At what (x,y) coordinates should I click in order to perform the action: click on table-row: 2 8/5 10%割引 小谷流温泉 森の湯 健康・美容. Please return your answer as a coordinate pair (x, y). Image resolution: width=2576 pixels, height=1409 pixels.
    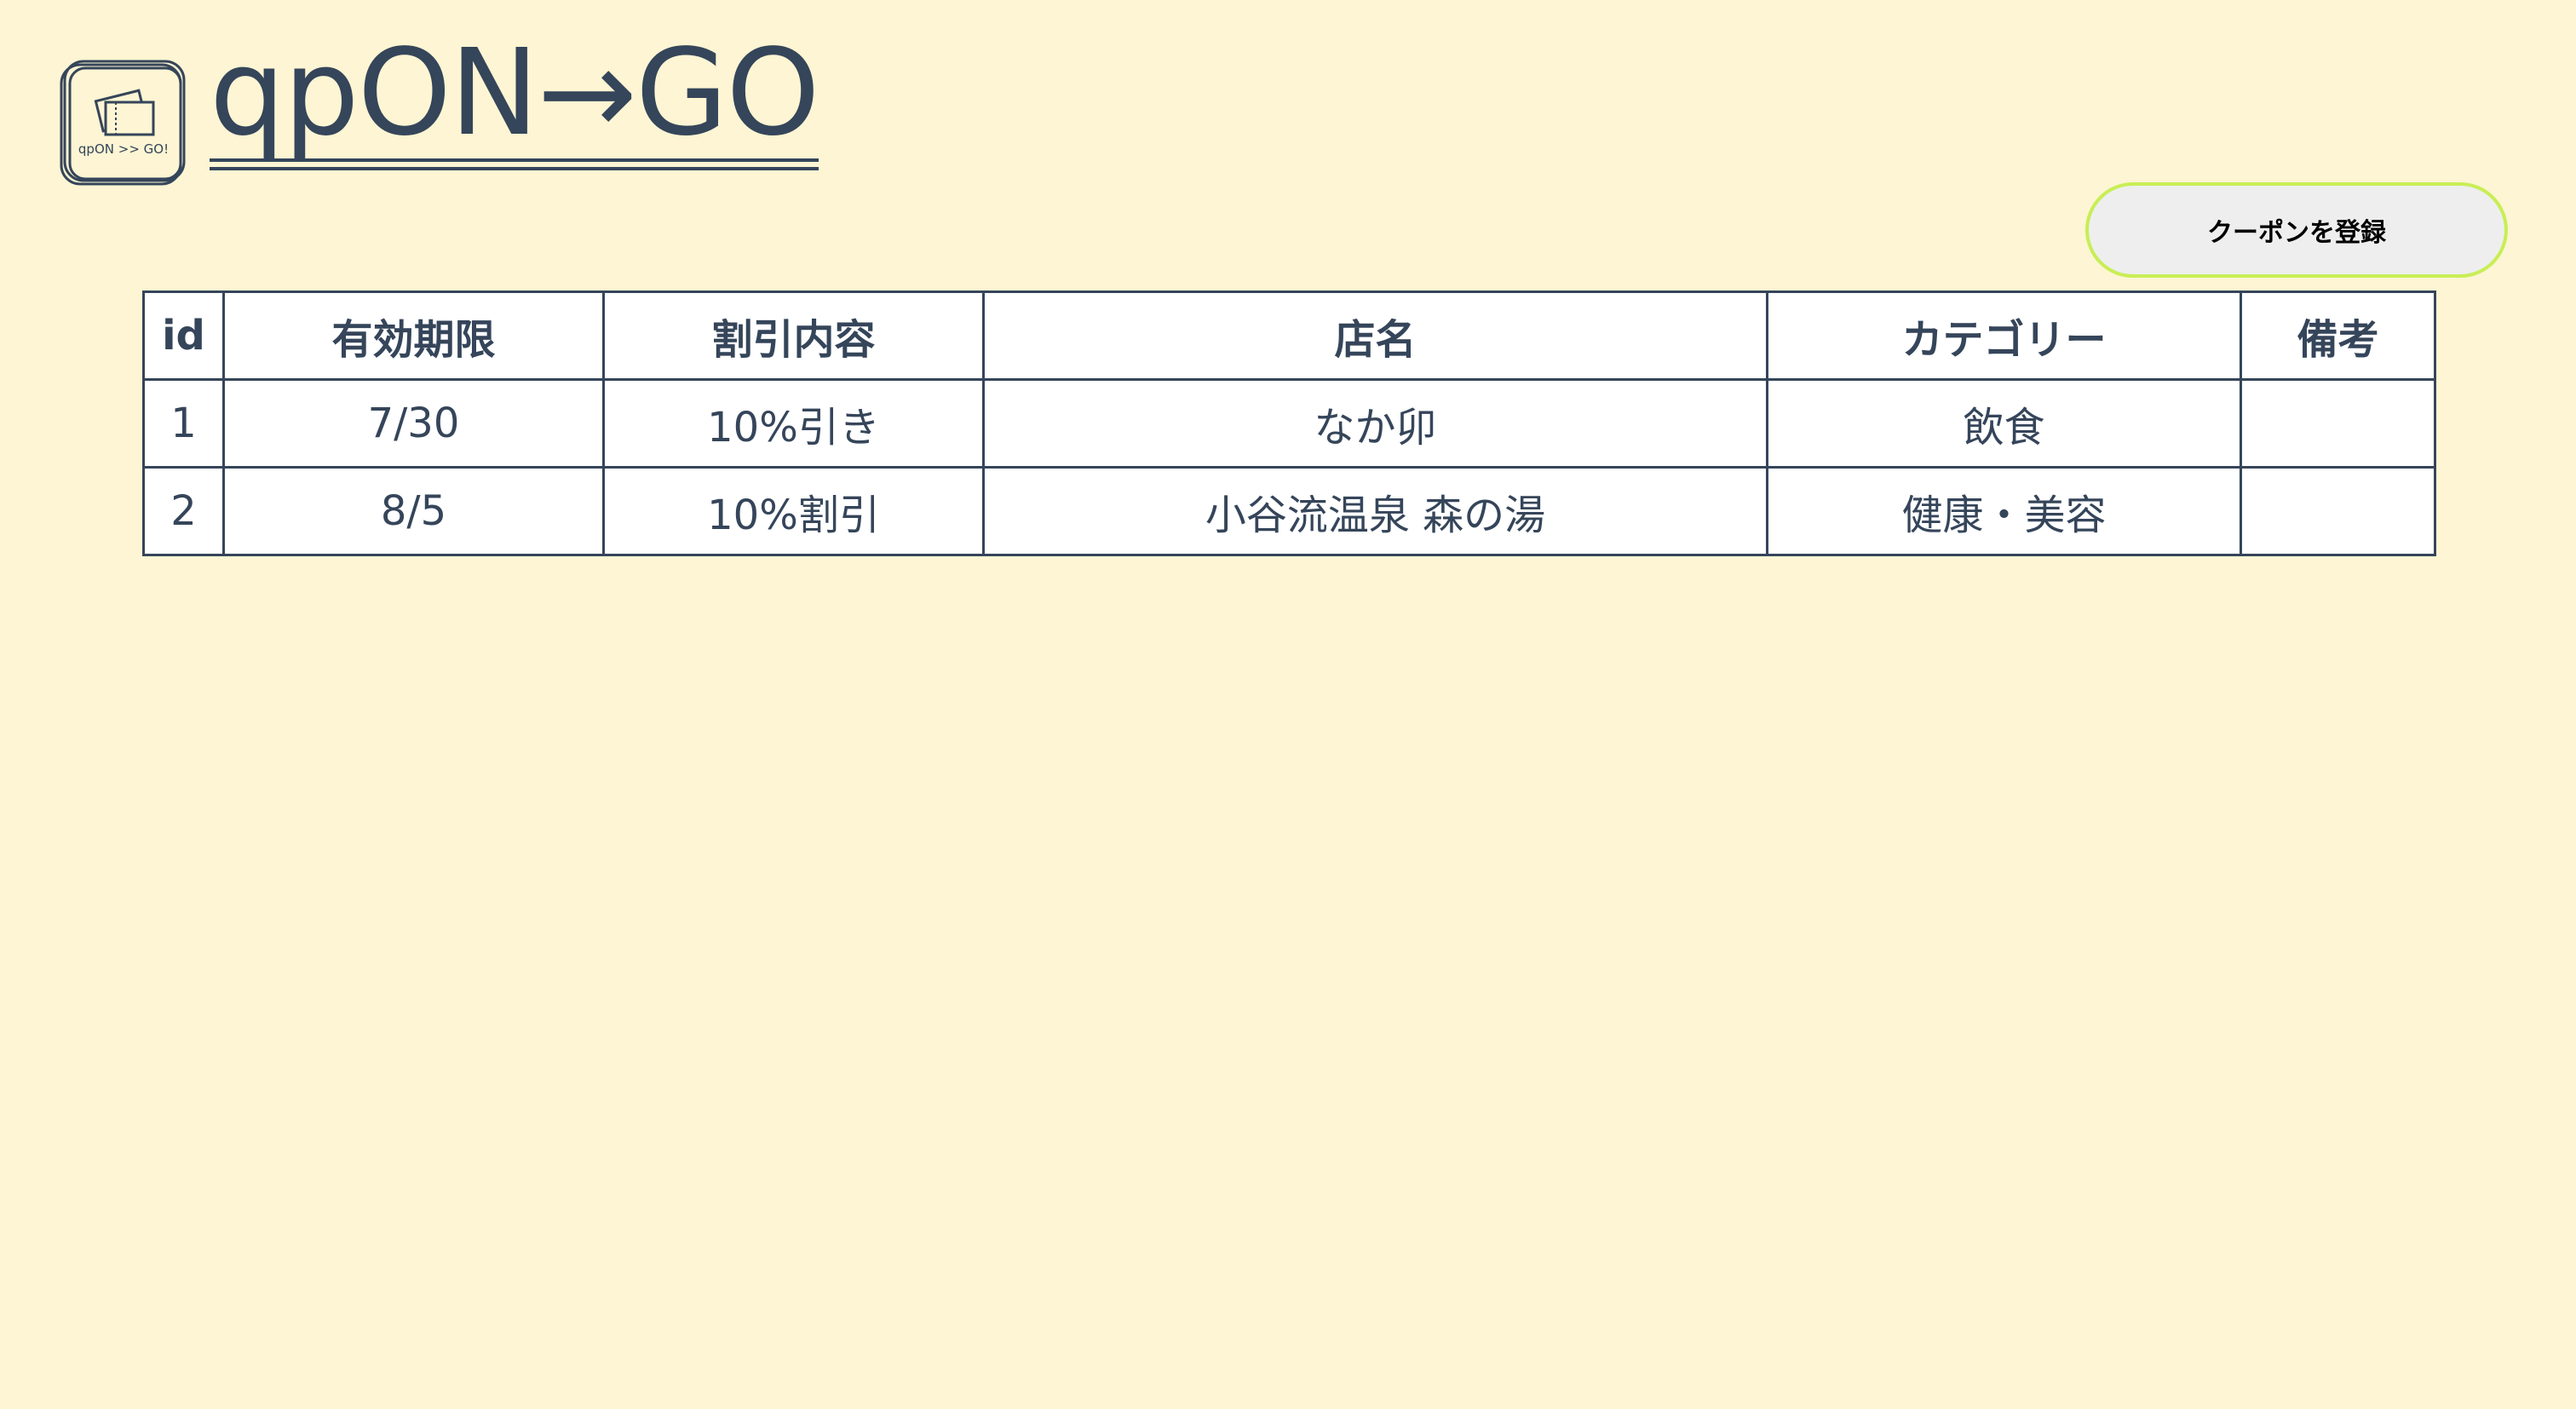
    Looking at the image, I should click on (1289, 511).